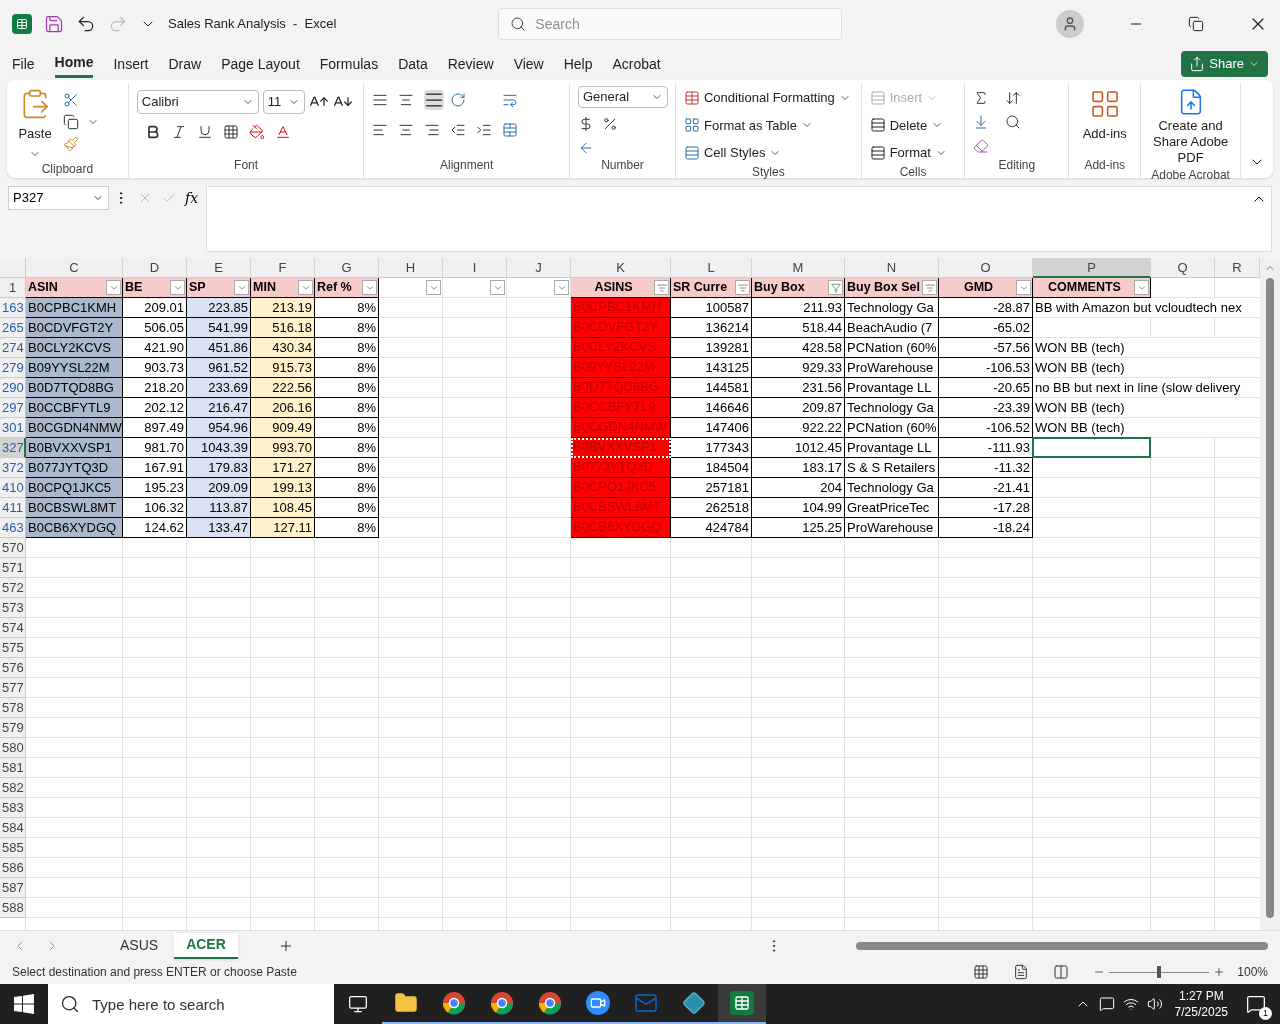 The width and height of the screenshot is (1280, 1024). What do you see at coordinates (432, 130) in the screenshot?
I see `align-right-icon` at bounding box center [432, 130].